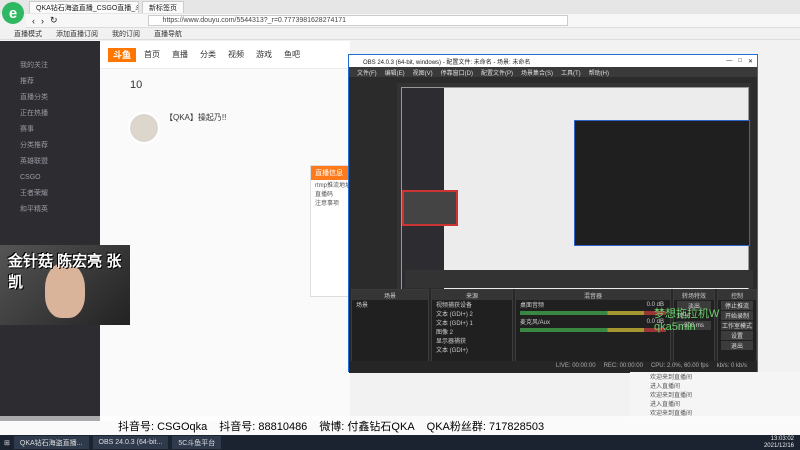  I want to click on maximize-icon: □, so click(740, 61).